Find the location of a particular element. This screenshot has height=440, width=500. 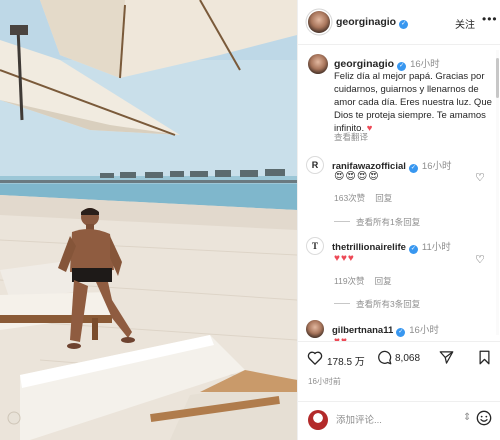

comment-username-row: gilbertnana11 ✓ 16小时 is located at coordinates (385, 329).